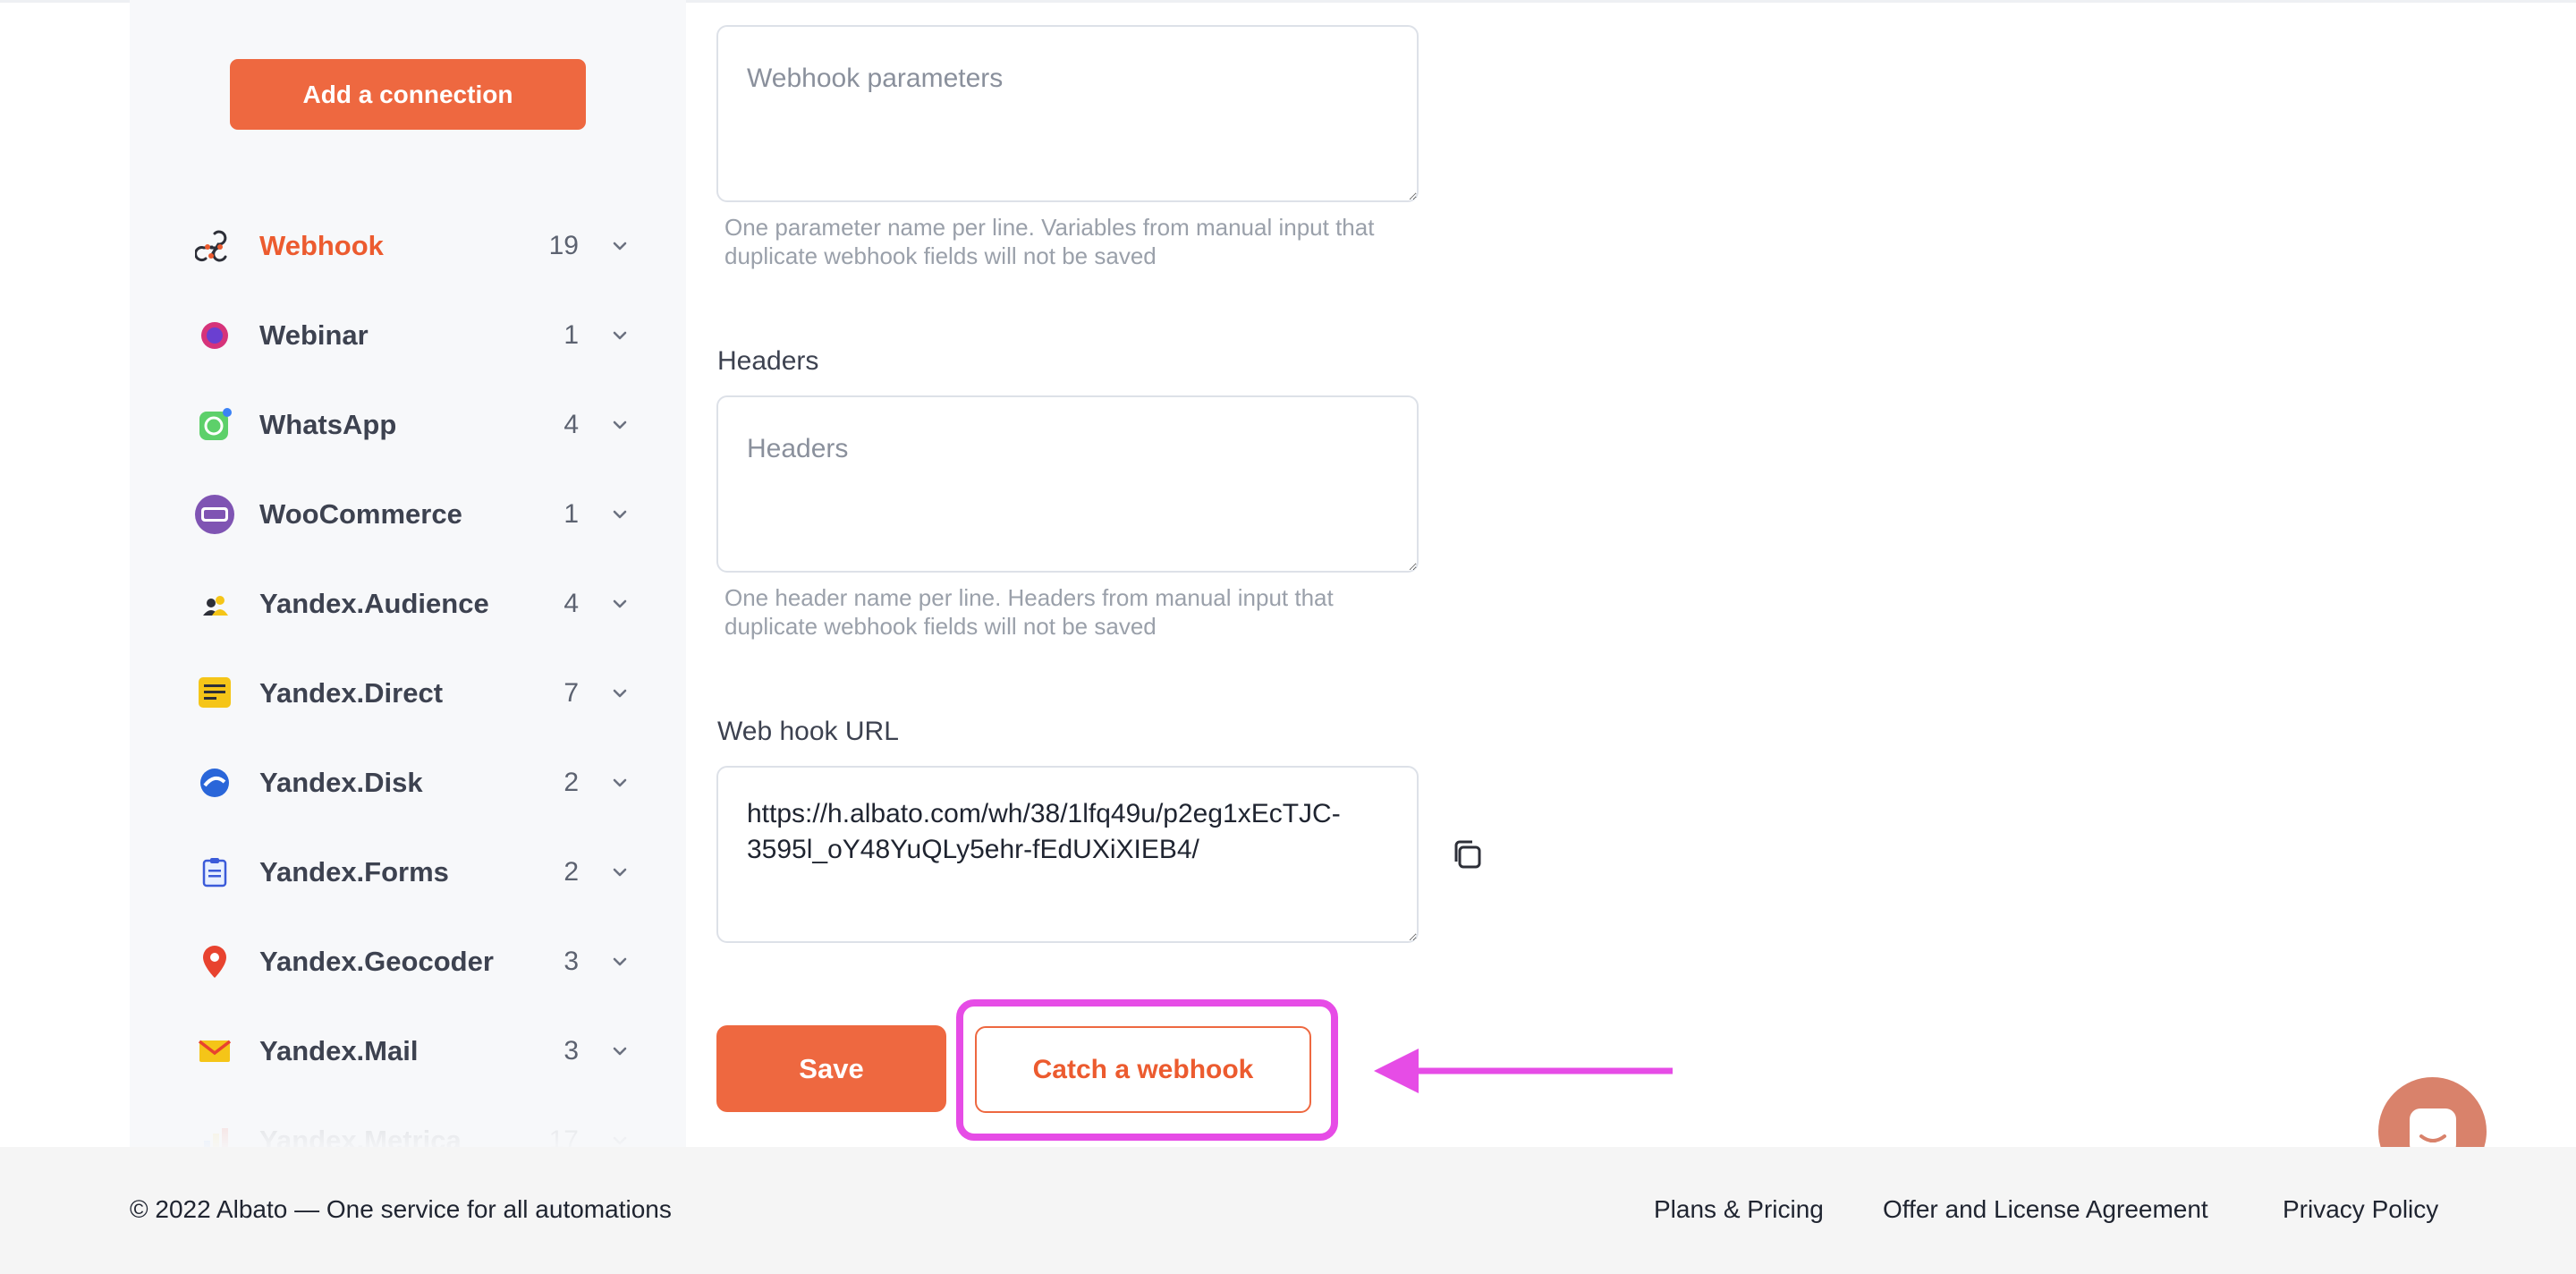 The image size is (2576, 1274). I want to click on yandex-metrica-icon, so click(214, 1133).